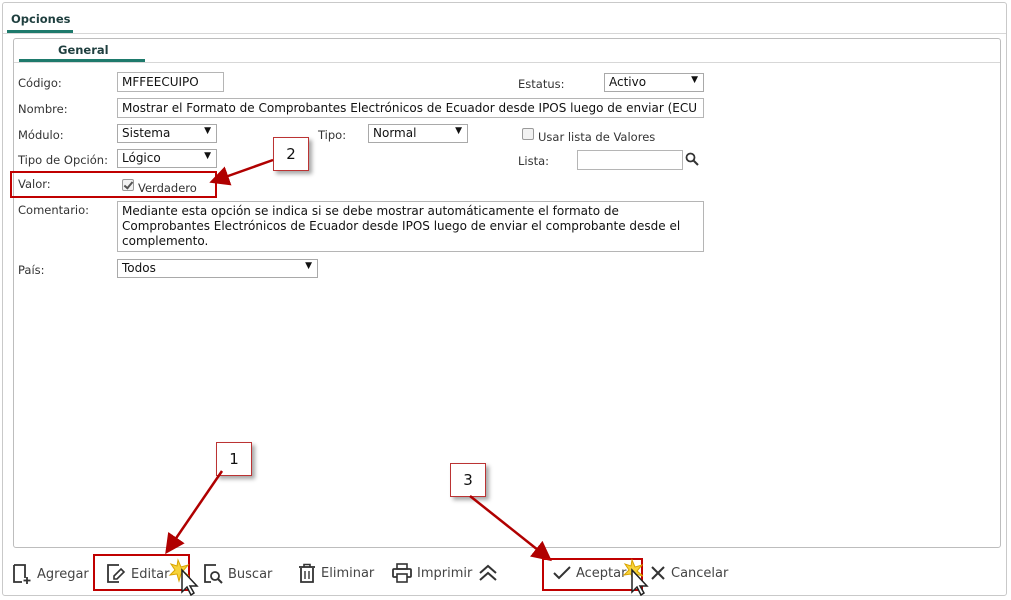  I want to click on buscar-label: Buscar, so click(250, 574).